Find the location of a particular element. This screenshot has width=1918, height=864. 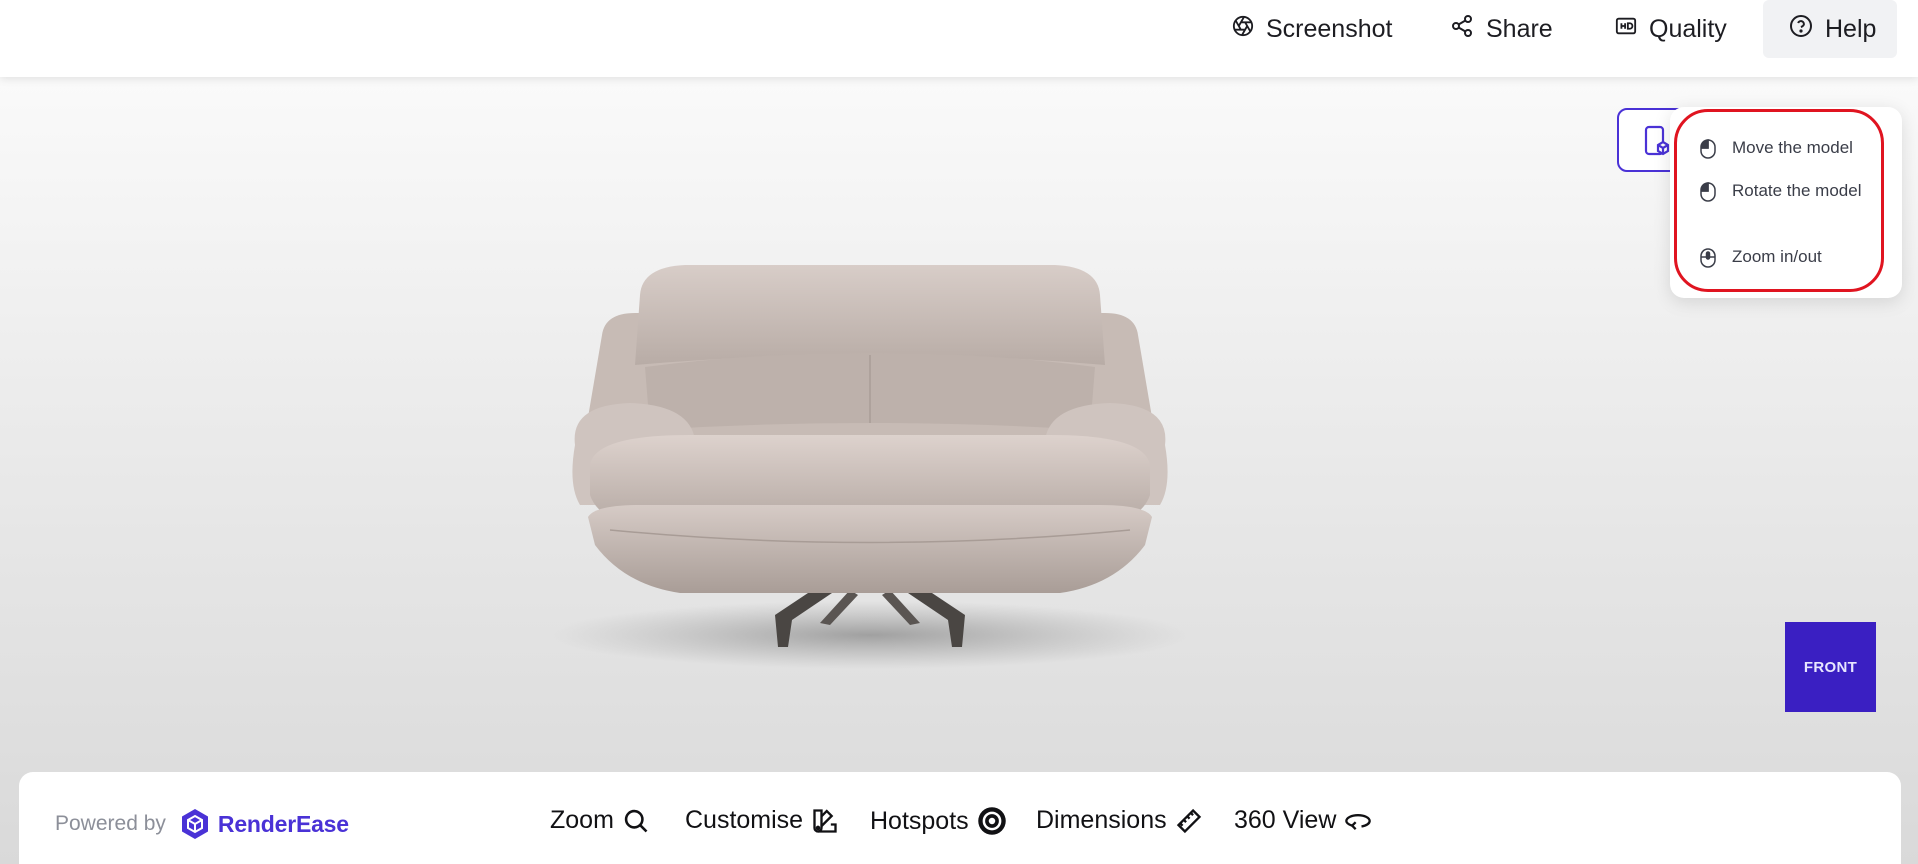

mouse-scroll-icon is located at coordinates (1708, 258).